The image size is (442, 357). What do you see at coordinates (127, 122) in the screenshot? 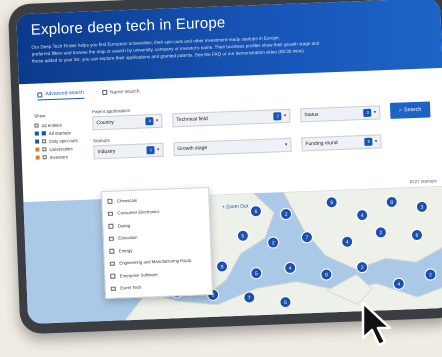
I see `country-select: Country 4 ▾` at bounding box center [127, 122].